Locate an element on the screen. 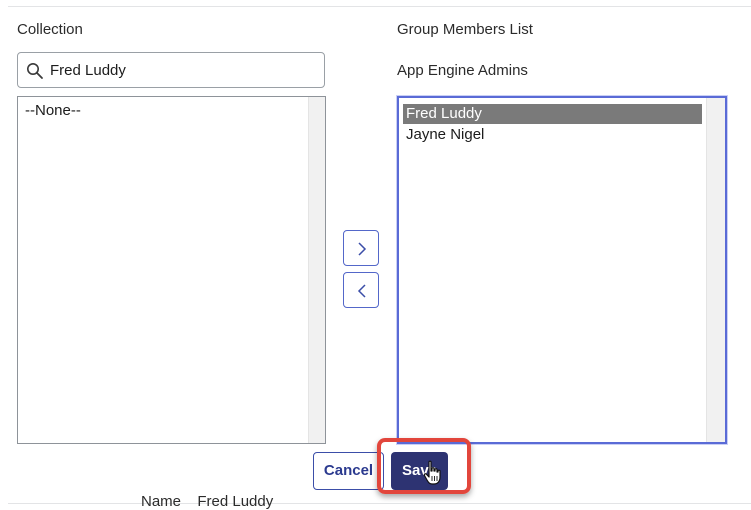  member-option-jayne-nigel: Jayne Nigel is located at coordinates (443, 135).